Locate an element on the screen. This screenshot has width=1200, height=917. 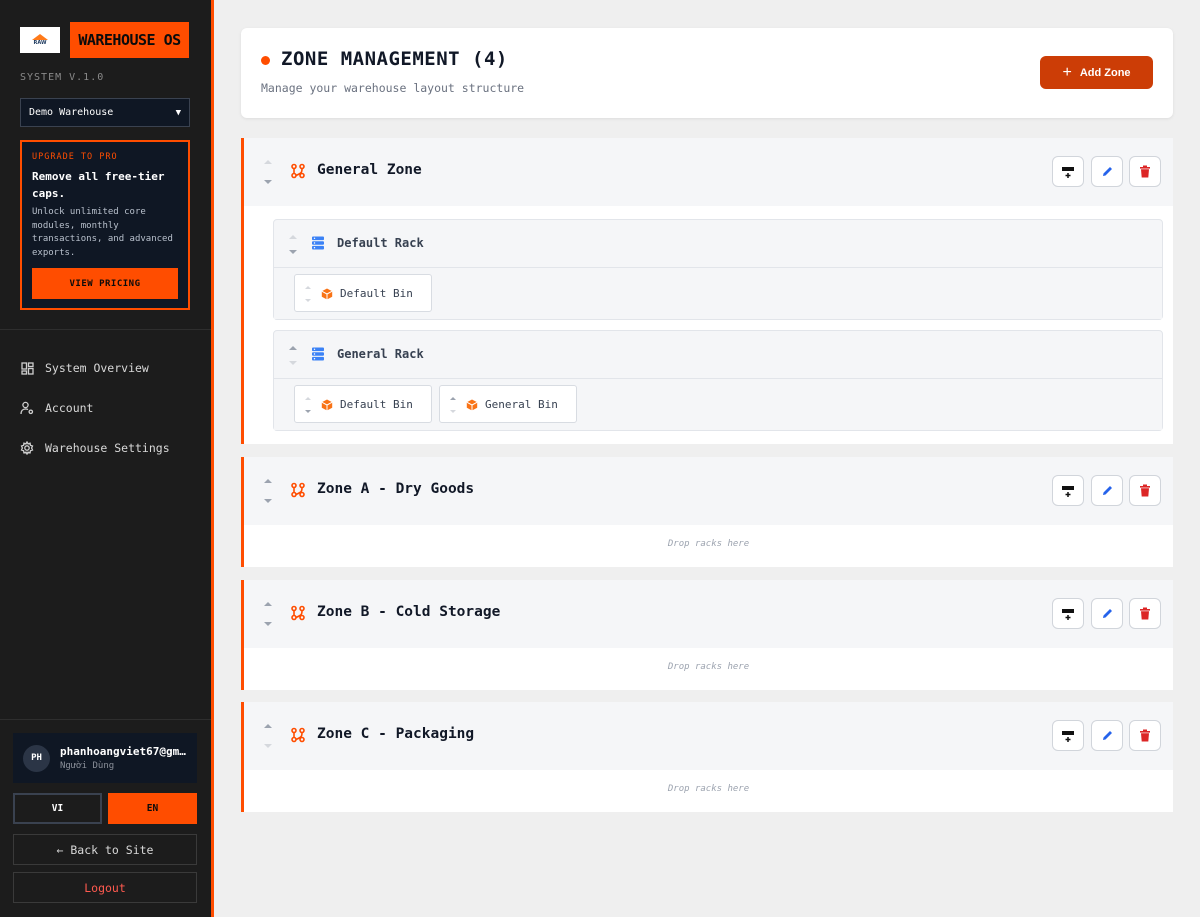
dashboard-icon is located at coordinates (27, 368).